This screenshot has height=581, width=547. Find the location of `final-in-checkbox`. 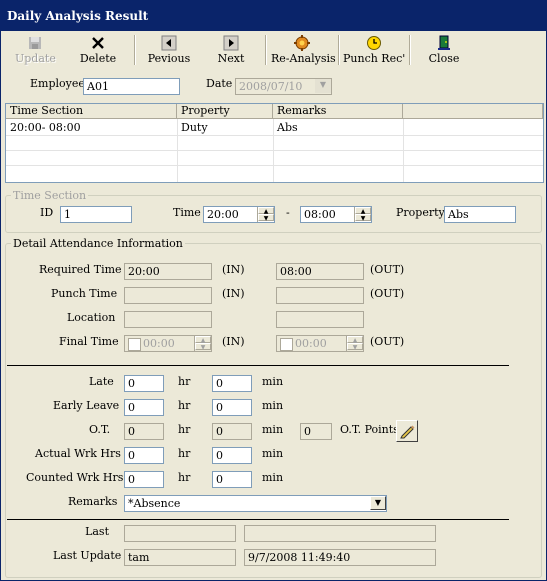

final-in-checkbox is located at coordinates (134, 344).